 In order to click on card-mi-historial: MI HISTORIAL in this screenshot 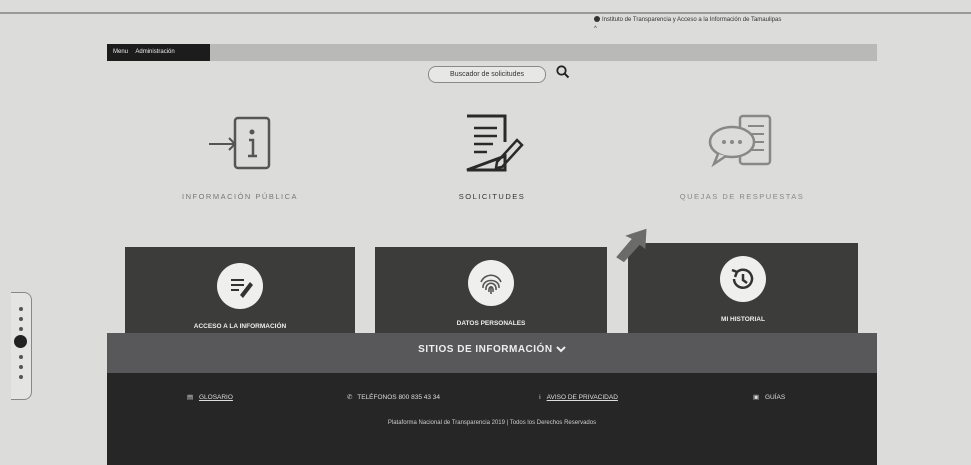, I will do `click(743, 290)`.